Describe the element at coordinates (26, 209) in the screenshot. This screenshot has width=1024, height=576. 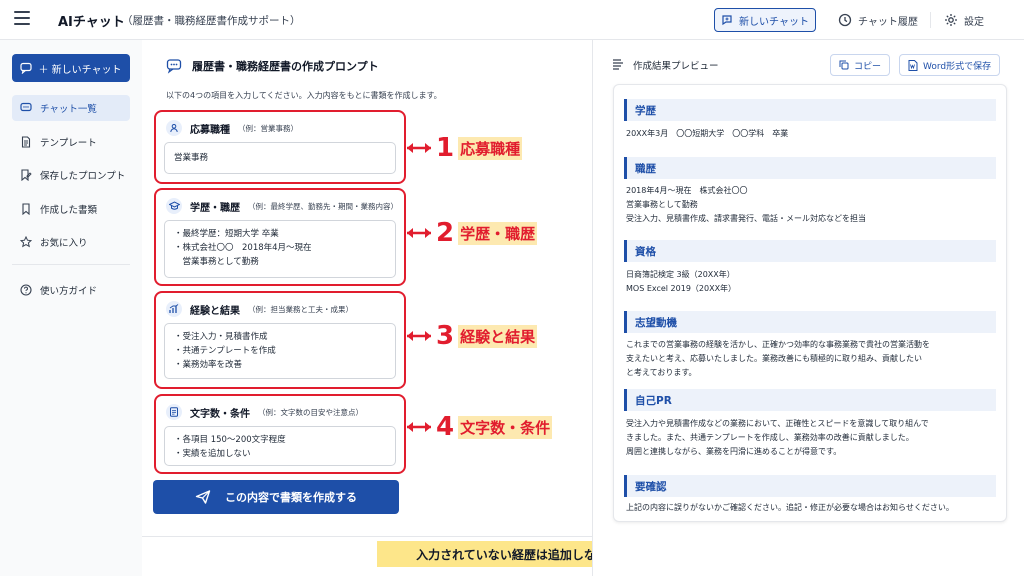
I see `bookmark-icon` at that location.